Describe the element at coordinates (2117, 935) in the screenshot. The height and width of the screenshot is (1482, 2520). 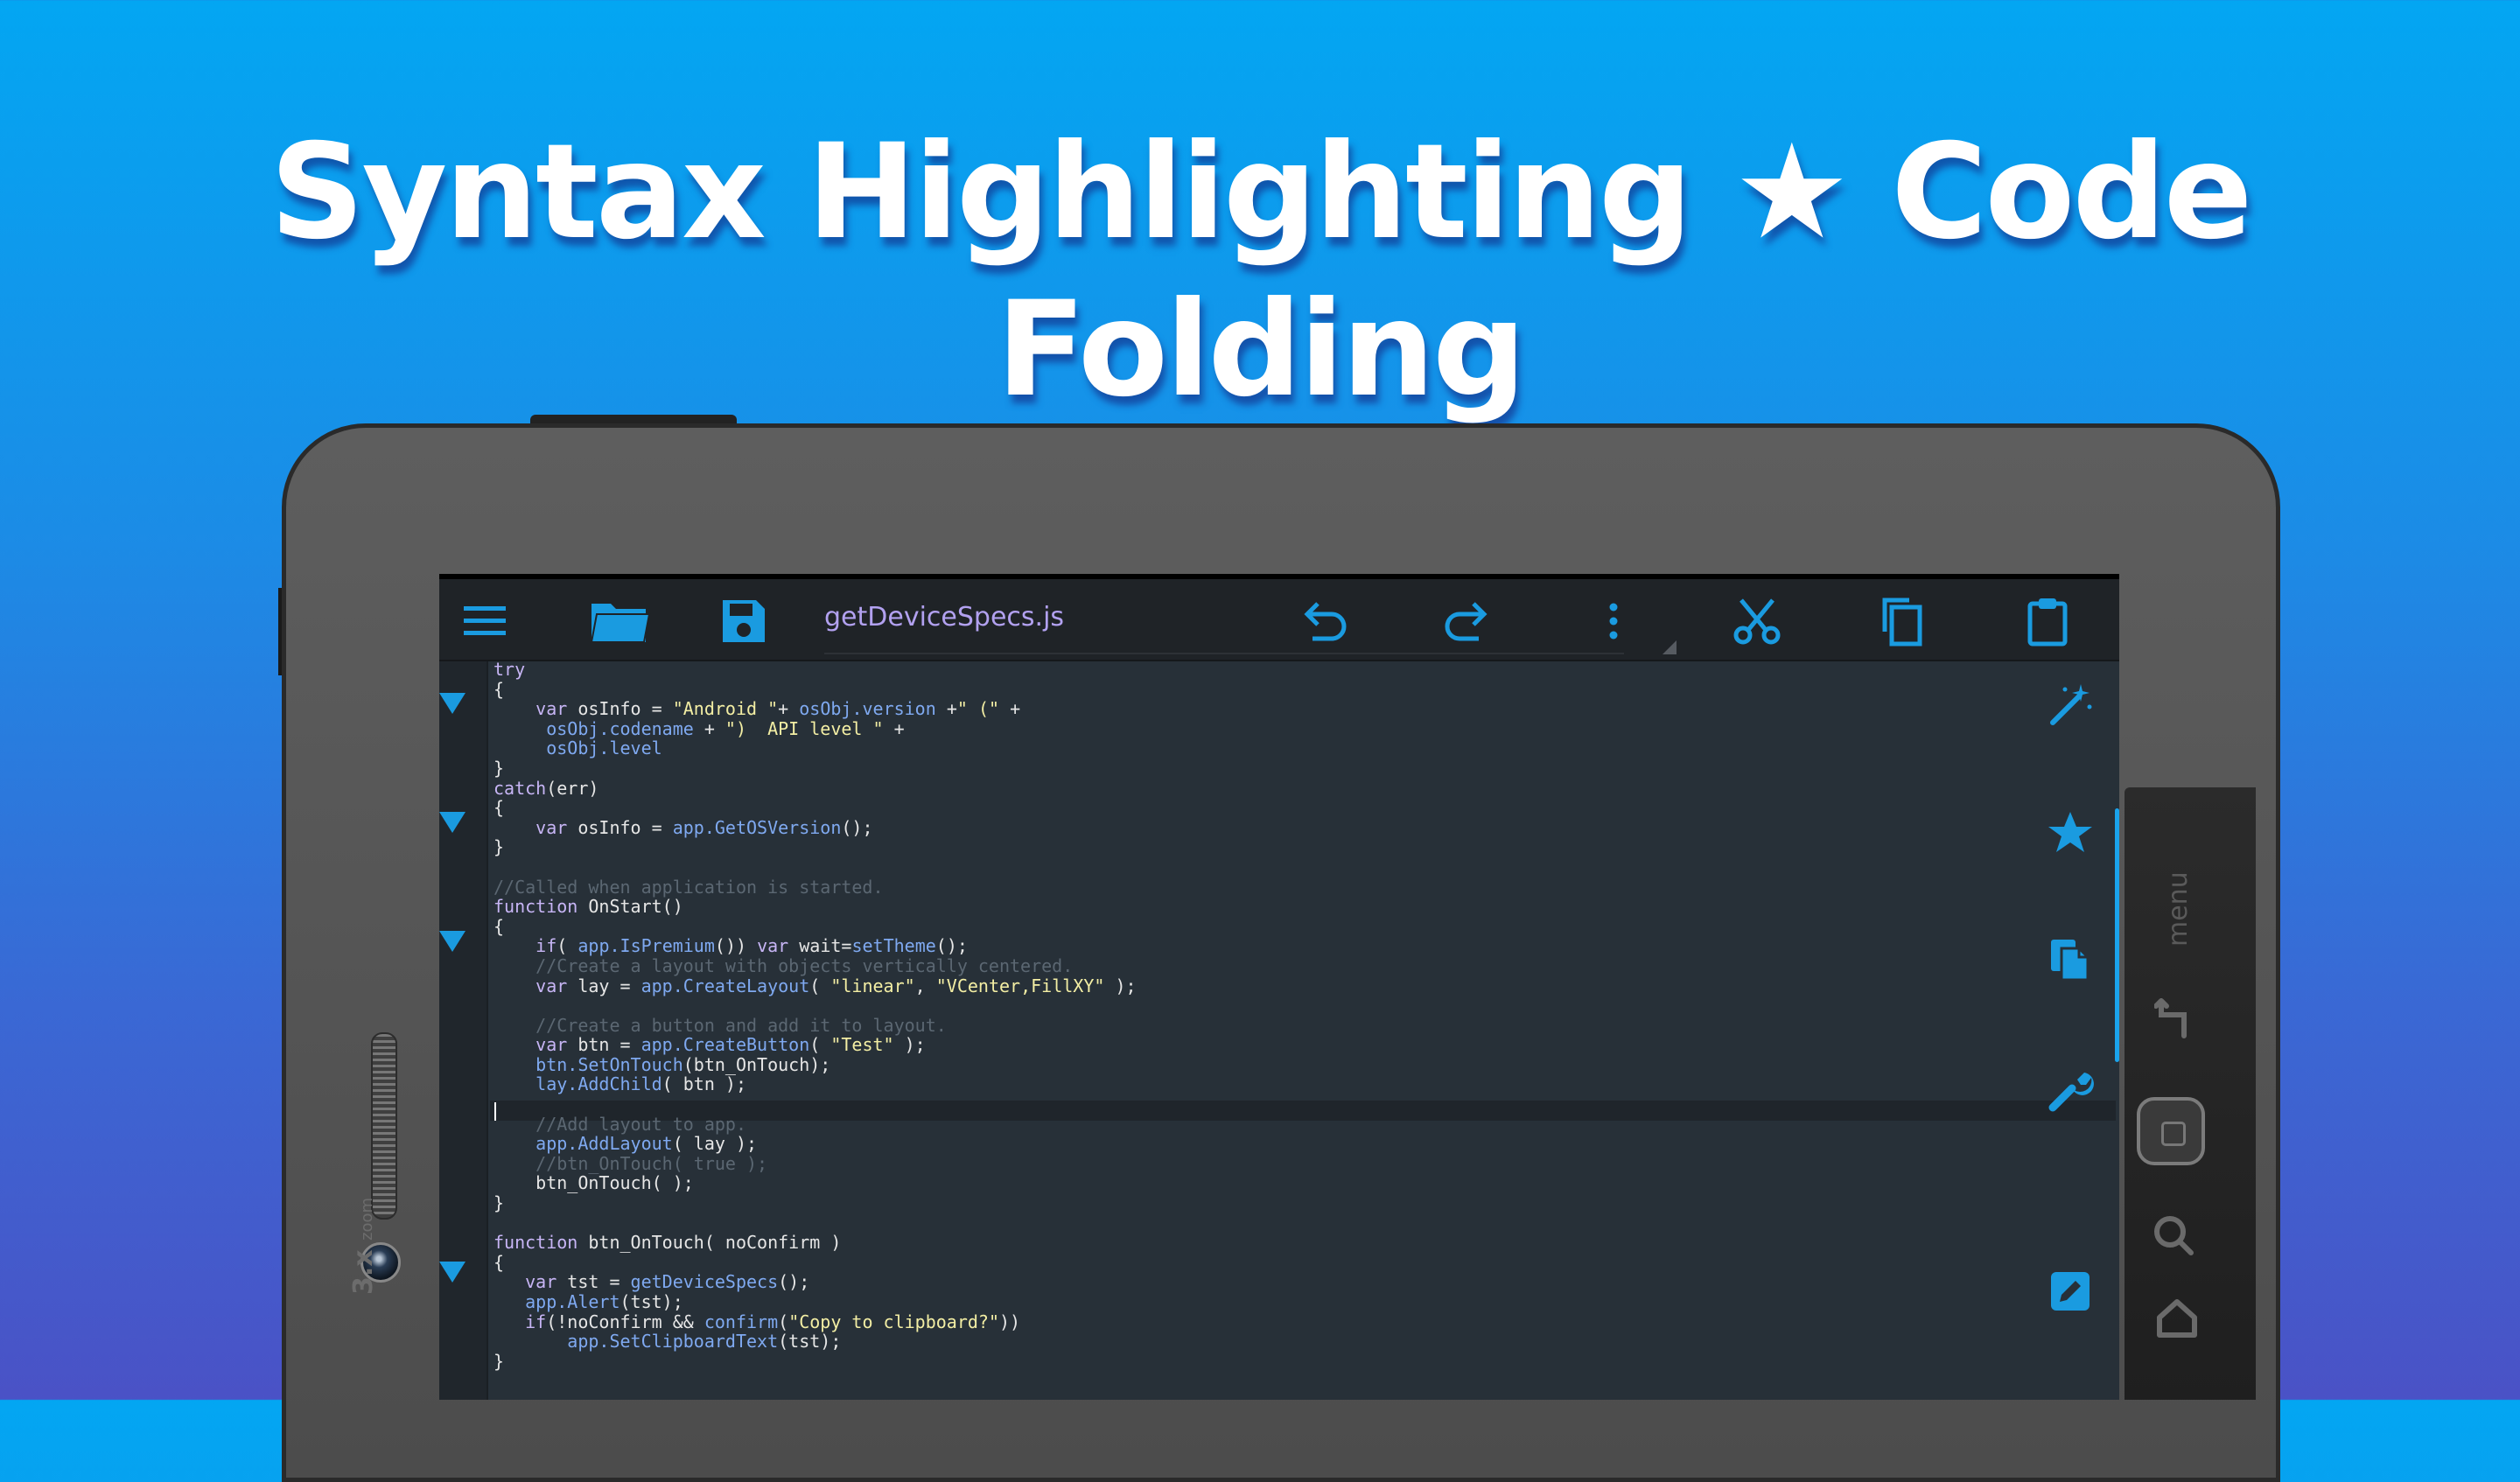
I see `vertical-scrollbar-thumb` at that location.